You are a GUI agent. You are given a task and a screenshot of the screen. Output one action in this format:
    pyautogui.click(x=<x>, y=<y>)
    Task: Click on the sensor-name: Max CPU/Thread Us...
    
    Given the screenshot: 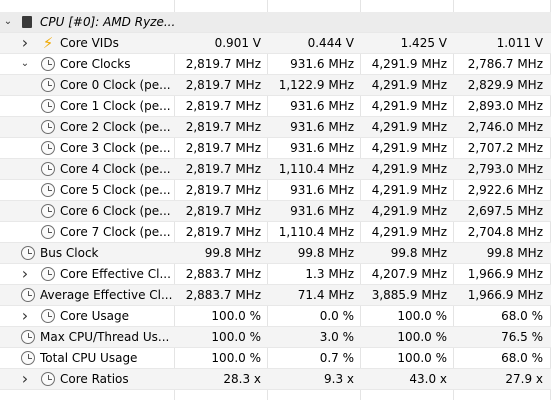 What is the action you would take?
    pyautogui.click(x=105, y=337)
    